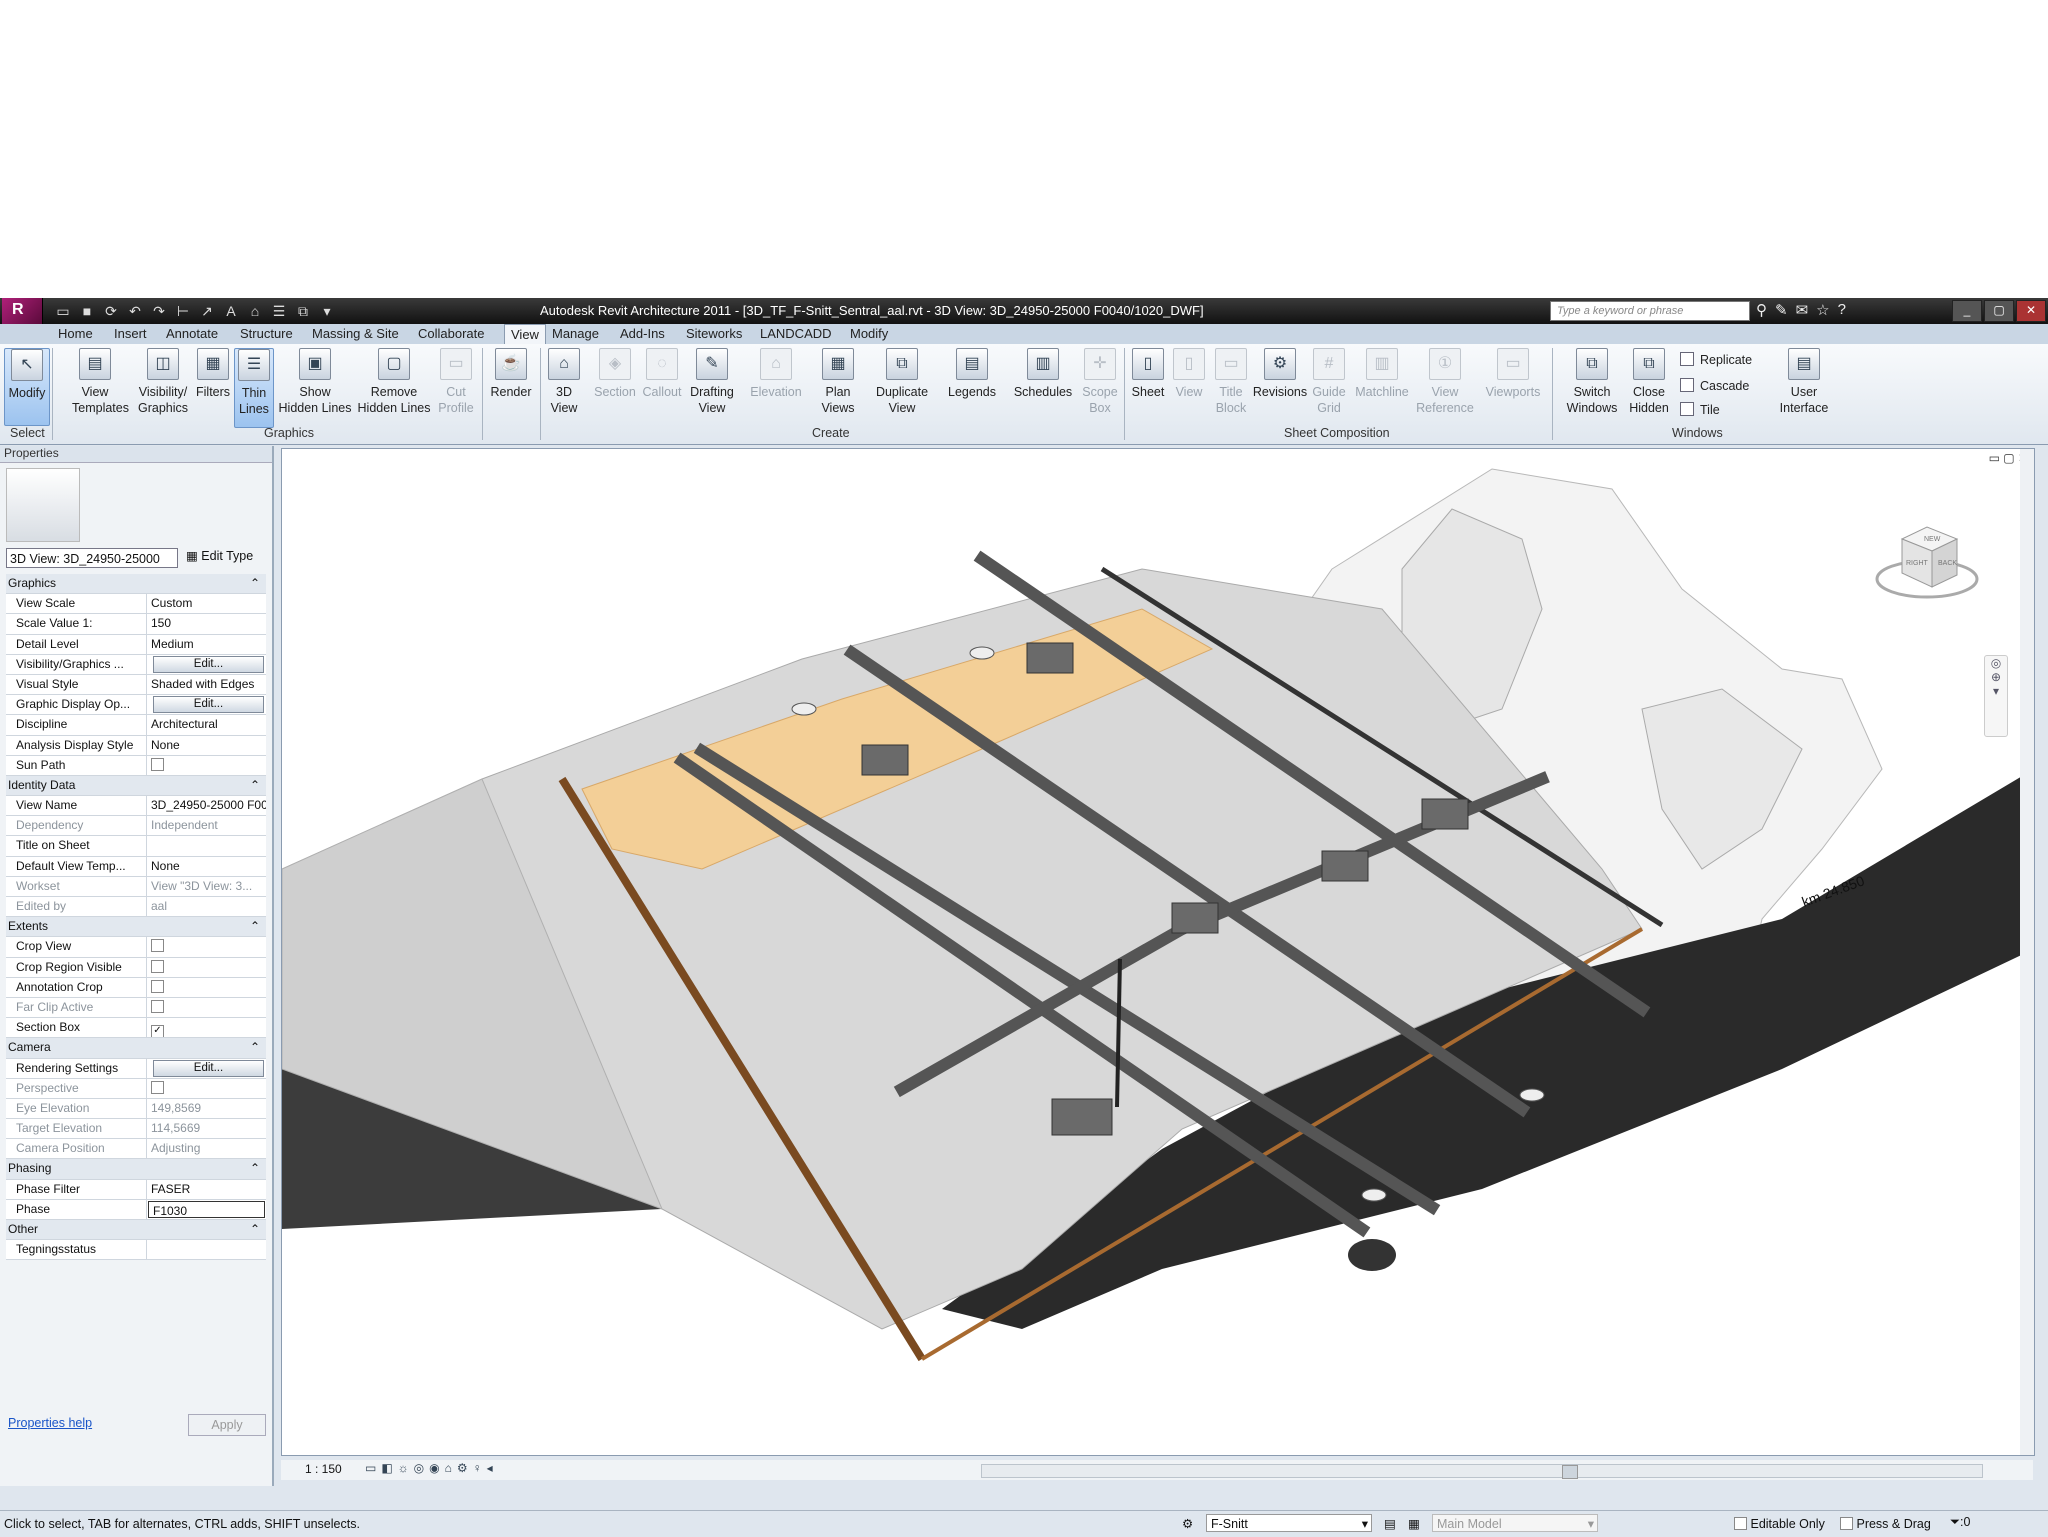 Image resolution: width=2048 pixels, height=1537 pixels. What do you see at coordinates (1996, 696) in the screenshot?
I see `navigation-bar: ◎ ⊕ ▾` at bounding box center [1996, 696].